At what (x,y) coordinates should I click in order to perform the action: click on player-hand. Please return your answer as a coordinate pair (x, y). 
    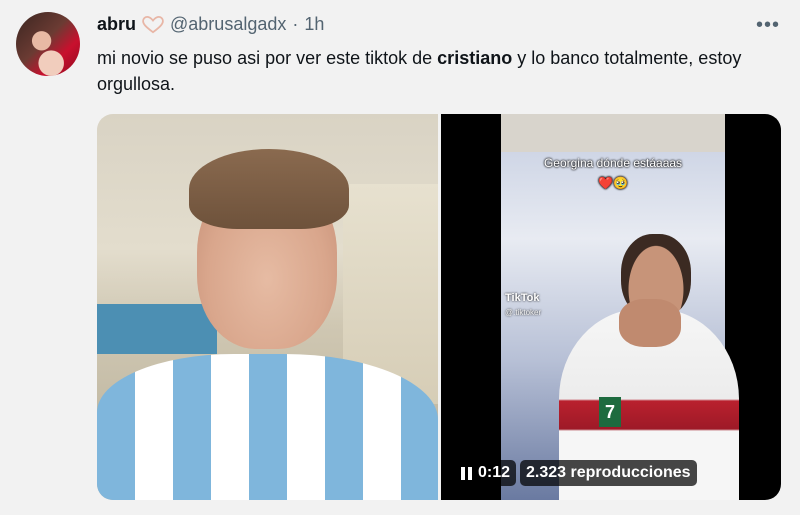
    Looking at the image, I should click on (650, 323).